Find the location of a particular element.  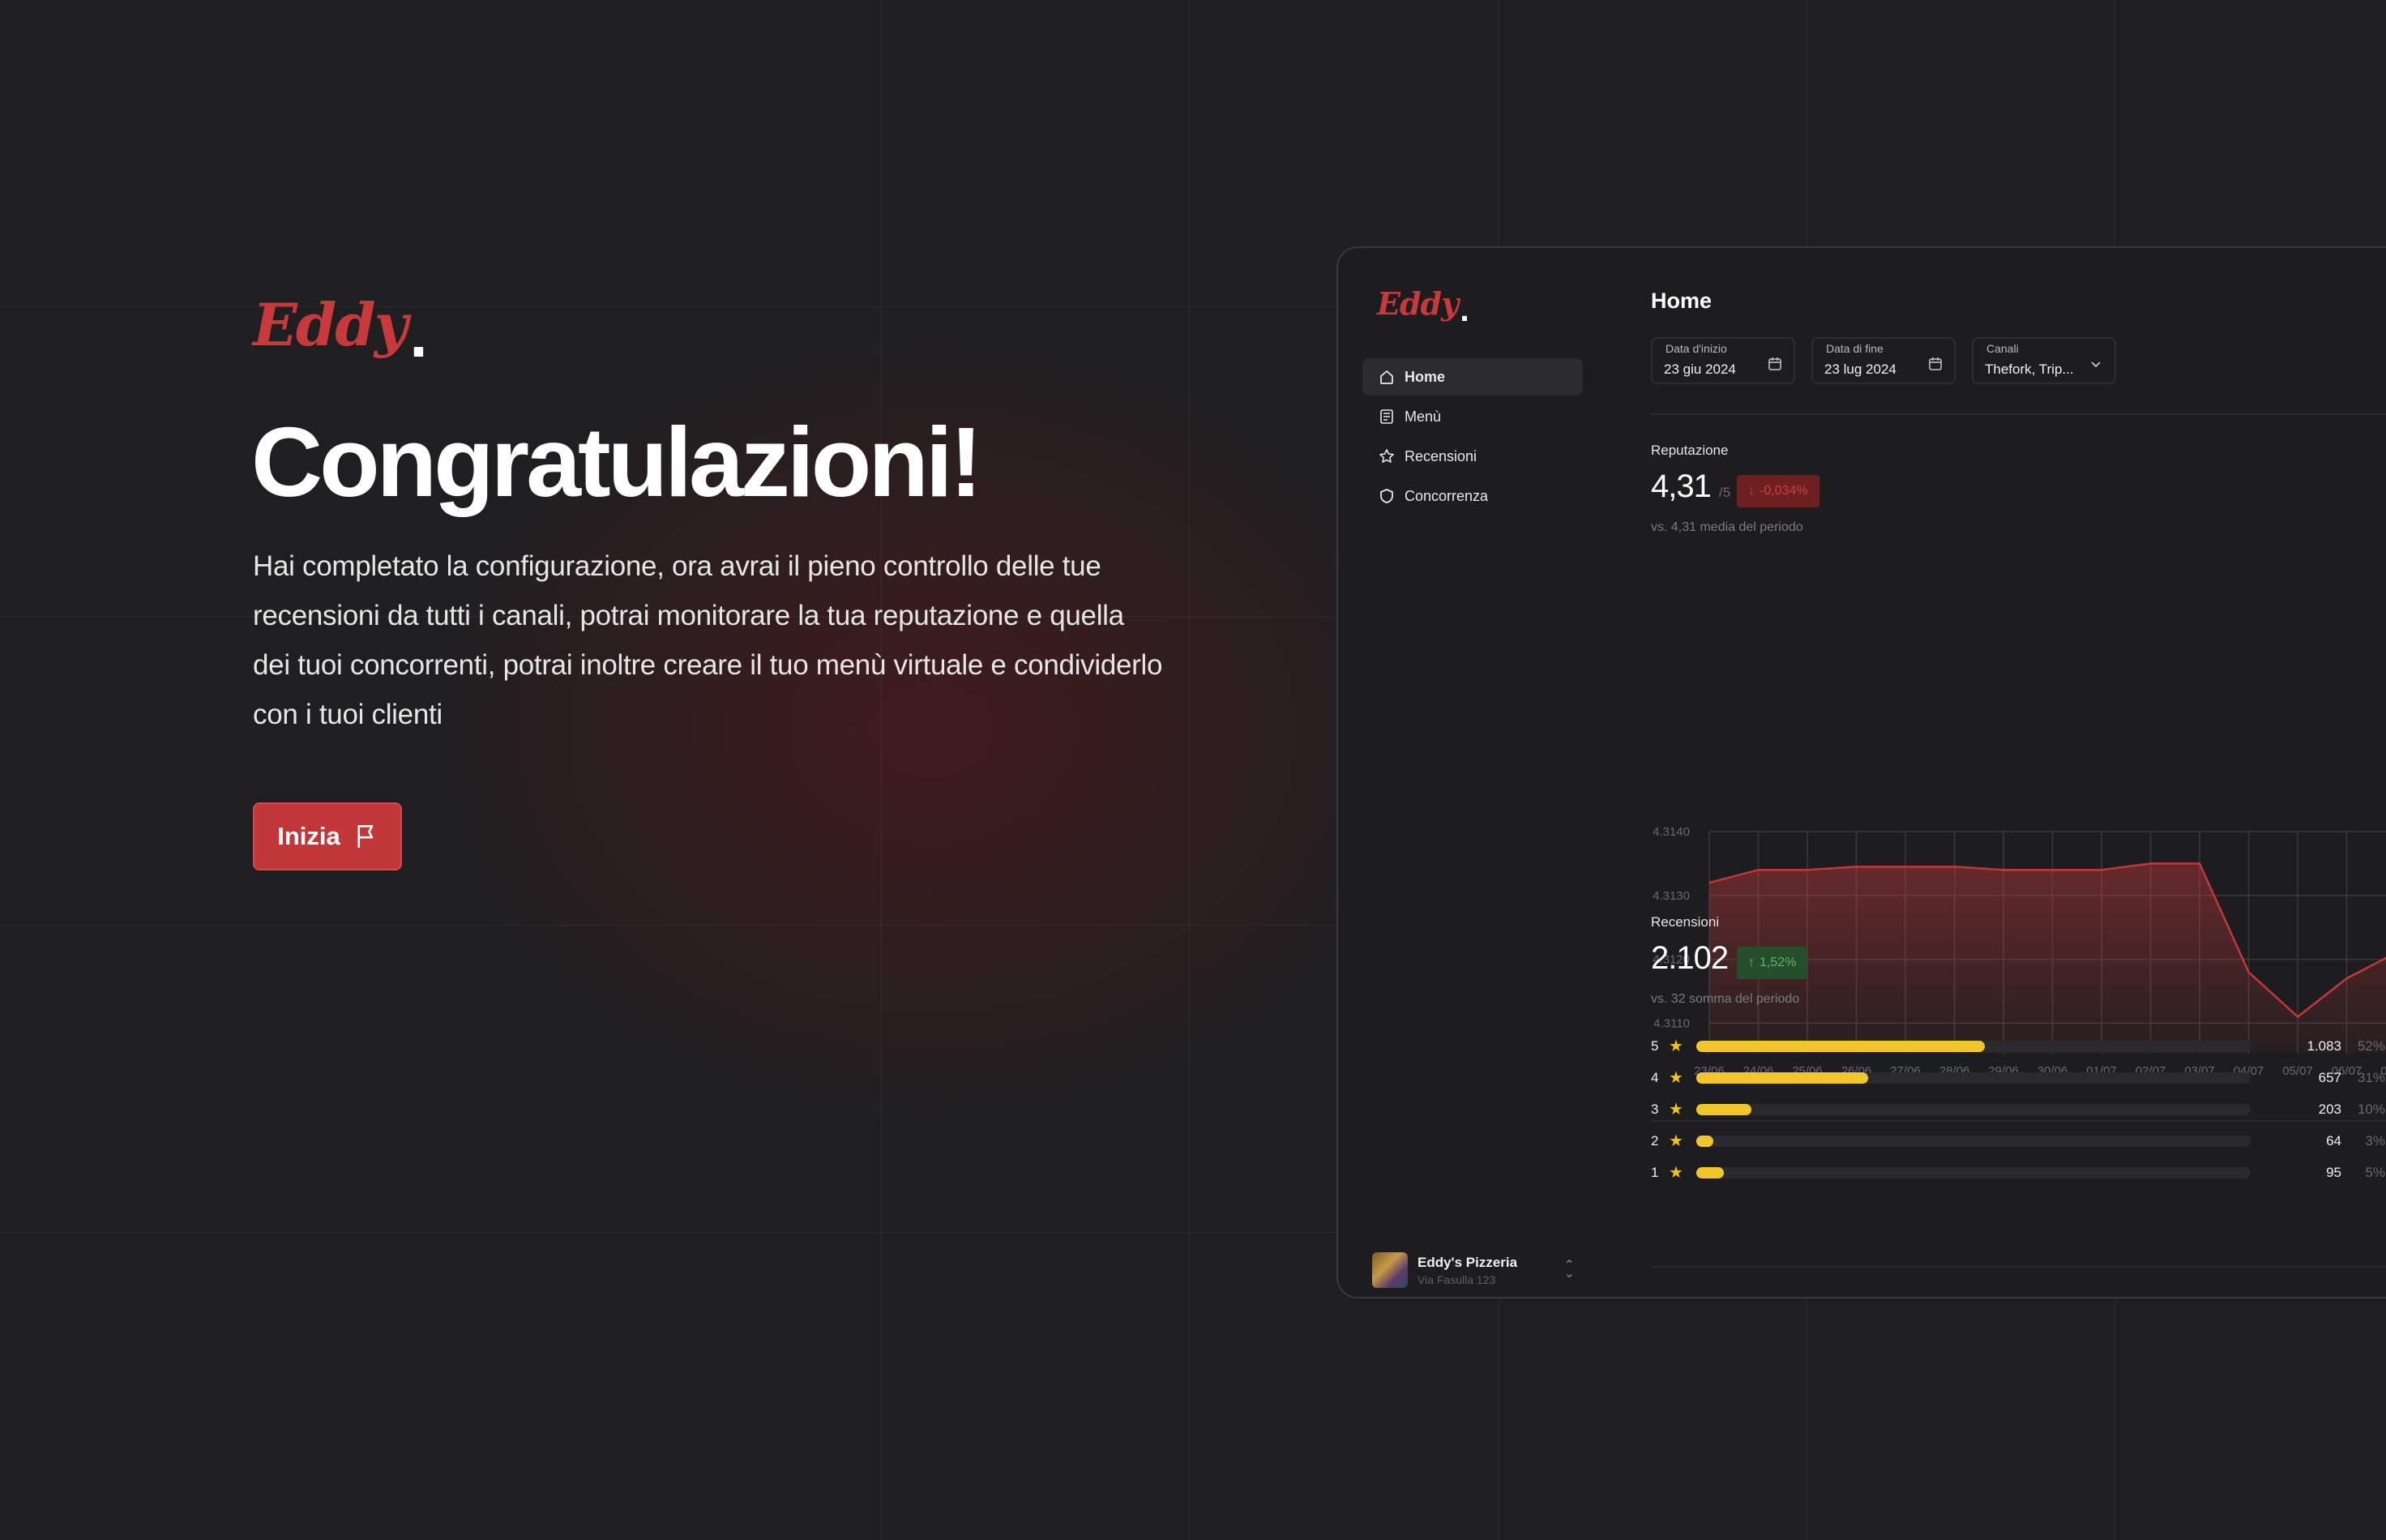

reputation-area is located at coordinates (2047, 958).